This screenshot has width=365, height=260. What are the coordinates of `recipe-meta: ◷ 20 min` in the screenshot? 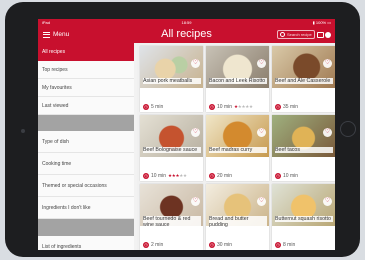 It's located at (220, 175).